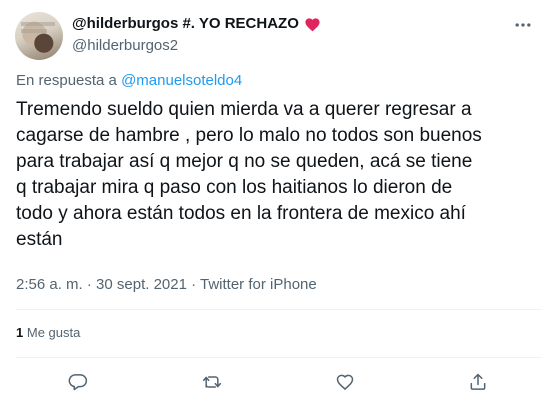 Image resolution: width=558 pixels, height=404 pixels. What do you see at coordinates (523, 25) in the screenshot?
I see `more-horizontal-icon` at bounding box center [523, 25].